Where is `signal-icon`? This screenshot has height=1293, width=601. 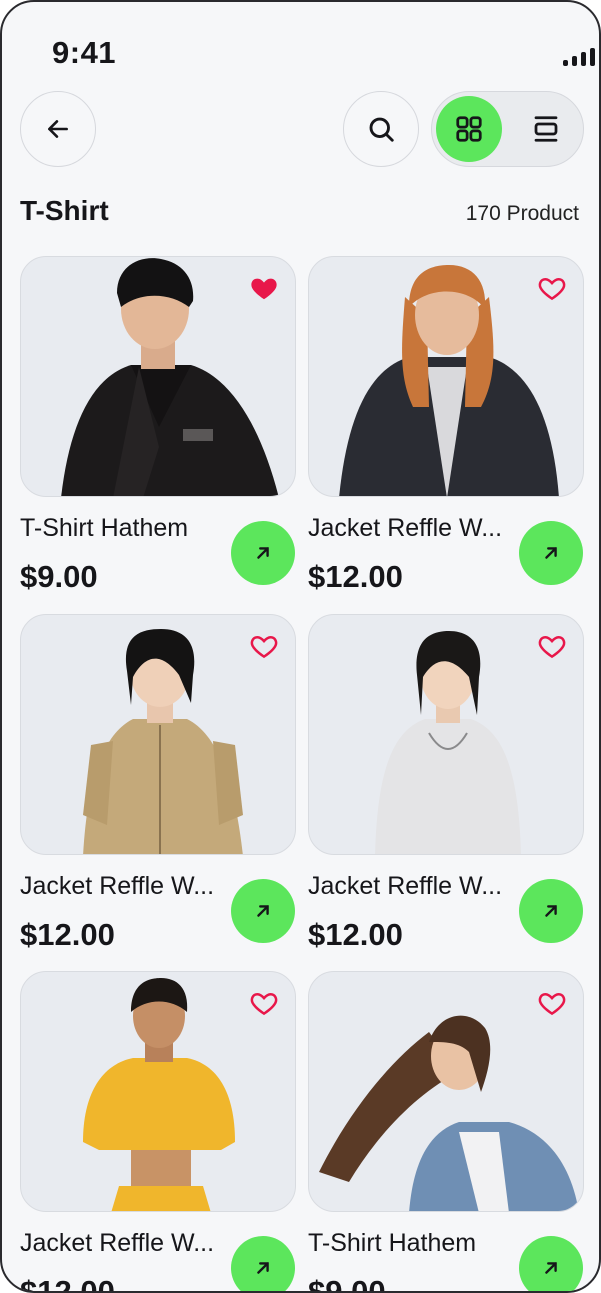 signal-icon is located at coordinates (579, 56).